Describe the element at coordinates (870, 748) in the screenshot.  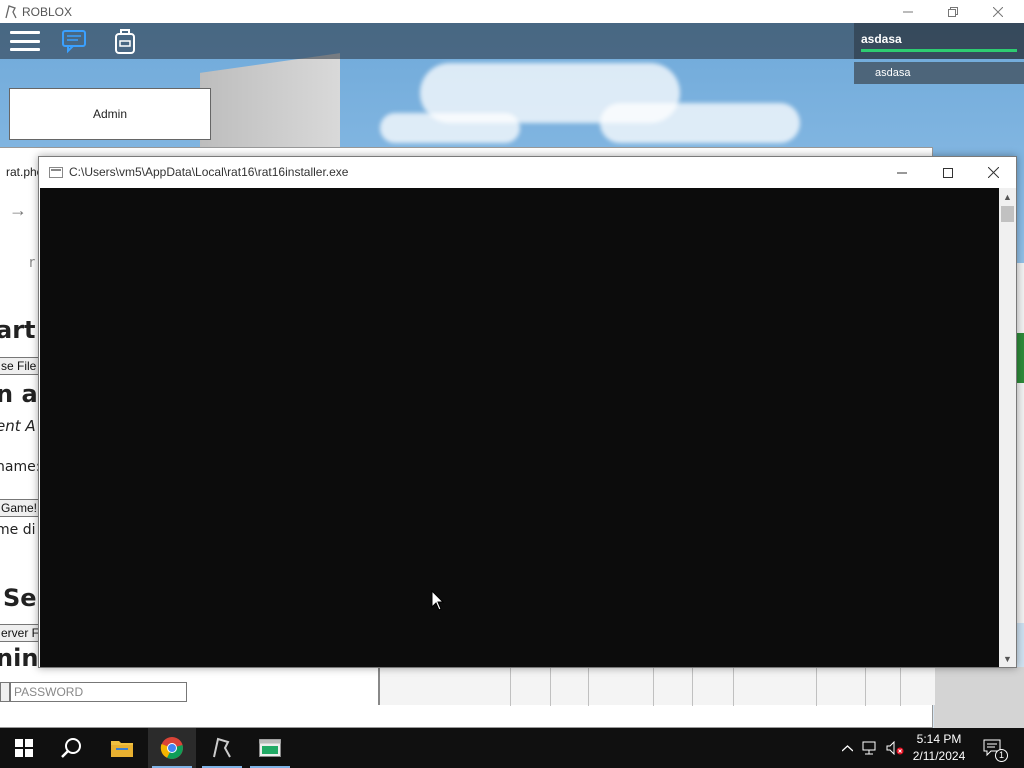
I see `network-icon` at that location.